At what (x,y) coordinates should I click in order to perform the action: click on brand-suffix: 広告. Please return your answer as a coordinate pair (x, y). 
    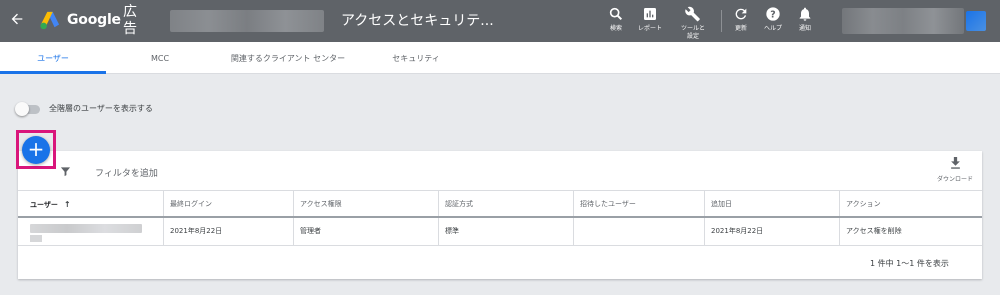
    Looking at the image, I should click on (130, 20).